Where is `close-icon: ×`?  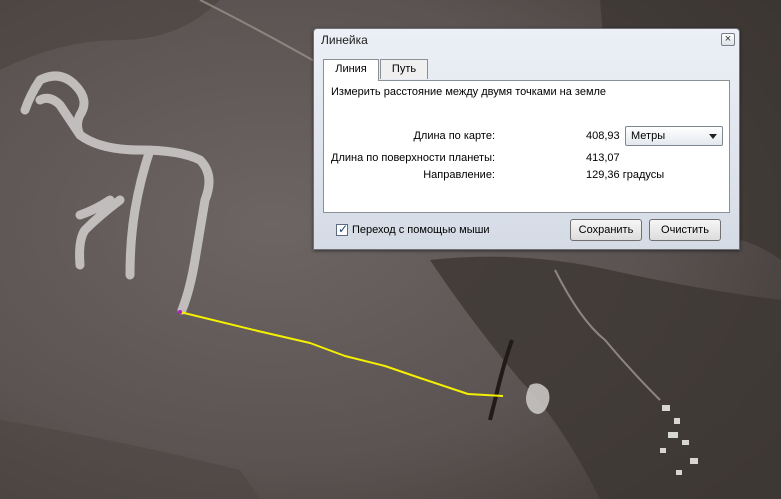 close-icon: × is located at coordinates (728, 39).